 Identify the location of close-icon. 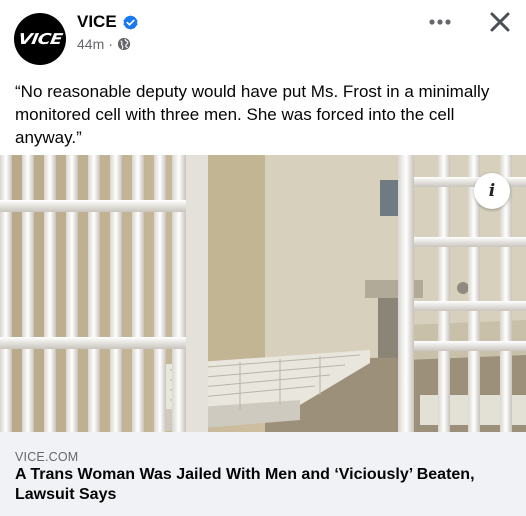
(500, 22).